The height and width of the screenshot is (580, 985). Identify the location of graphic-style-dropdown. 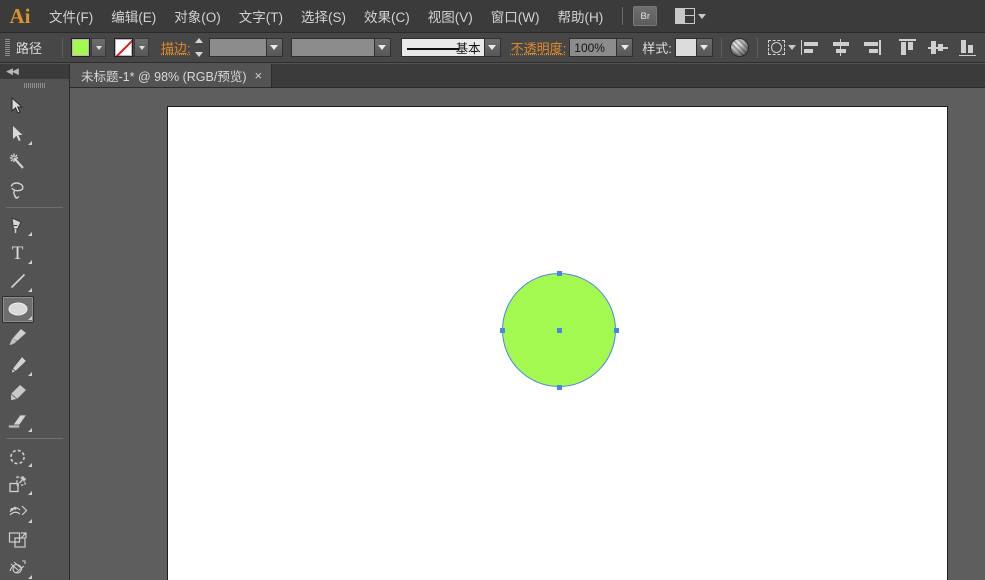
(704, 47).